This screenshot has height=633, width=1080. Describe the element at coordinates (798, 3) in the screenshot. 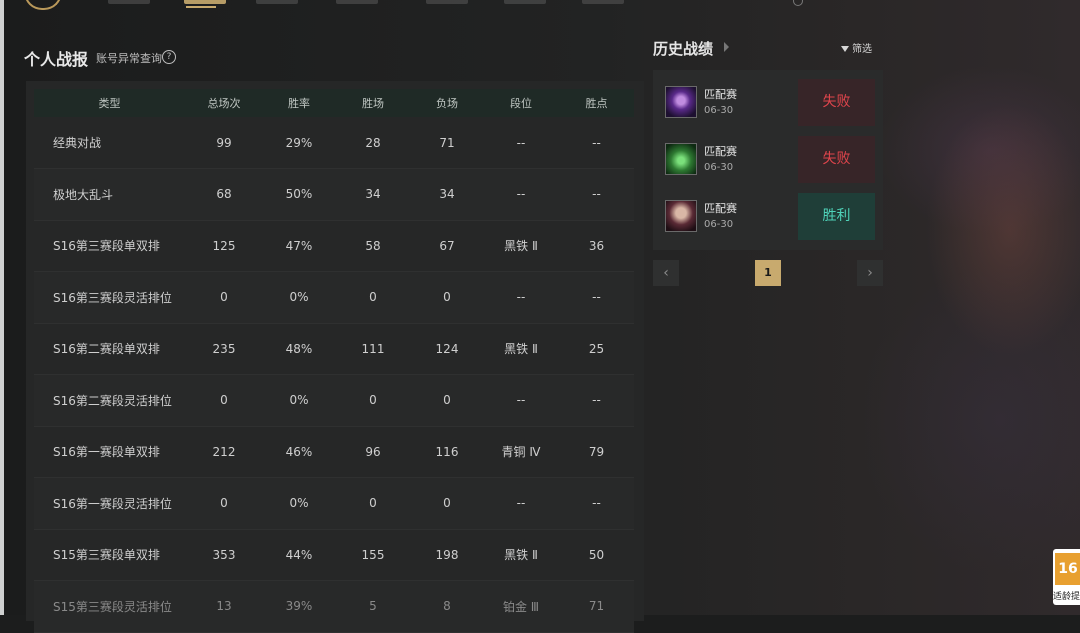

I see `search-icon` at that location.